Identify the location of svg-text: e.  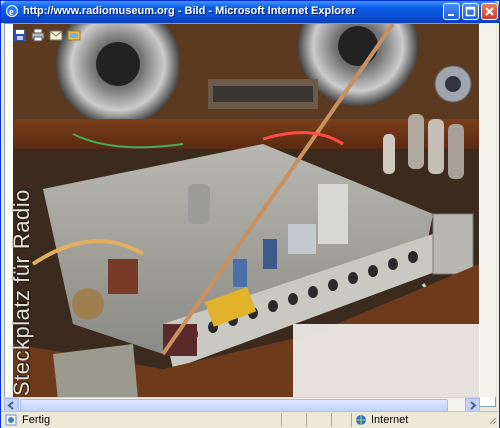
(11, 12).